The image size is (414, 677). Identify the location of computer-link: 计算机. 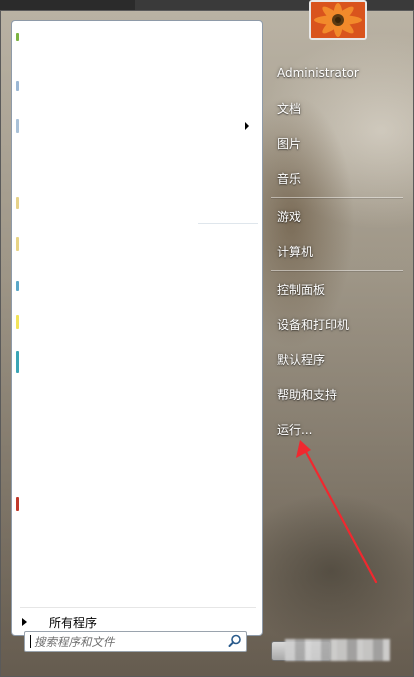
(295, 251).